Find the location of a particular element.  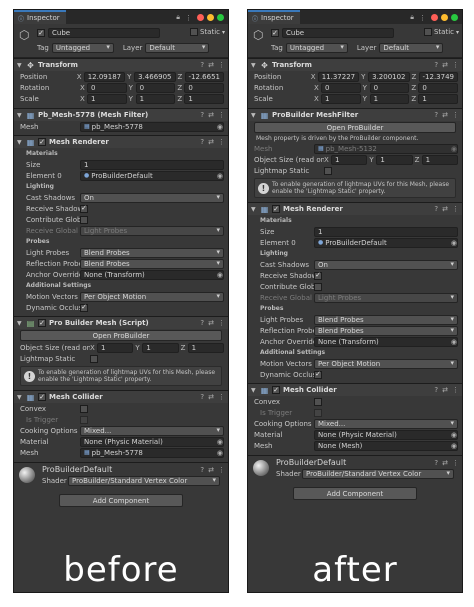

position-z-field: -12.3749 is located at coordinates (438, 76).